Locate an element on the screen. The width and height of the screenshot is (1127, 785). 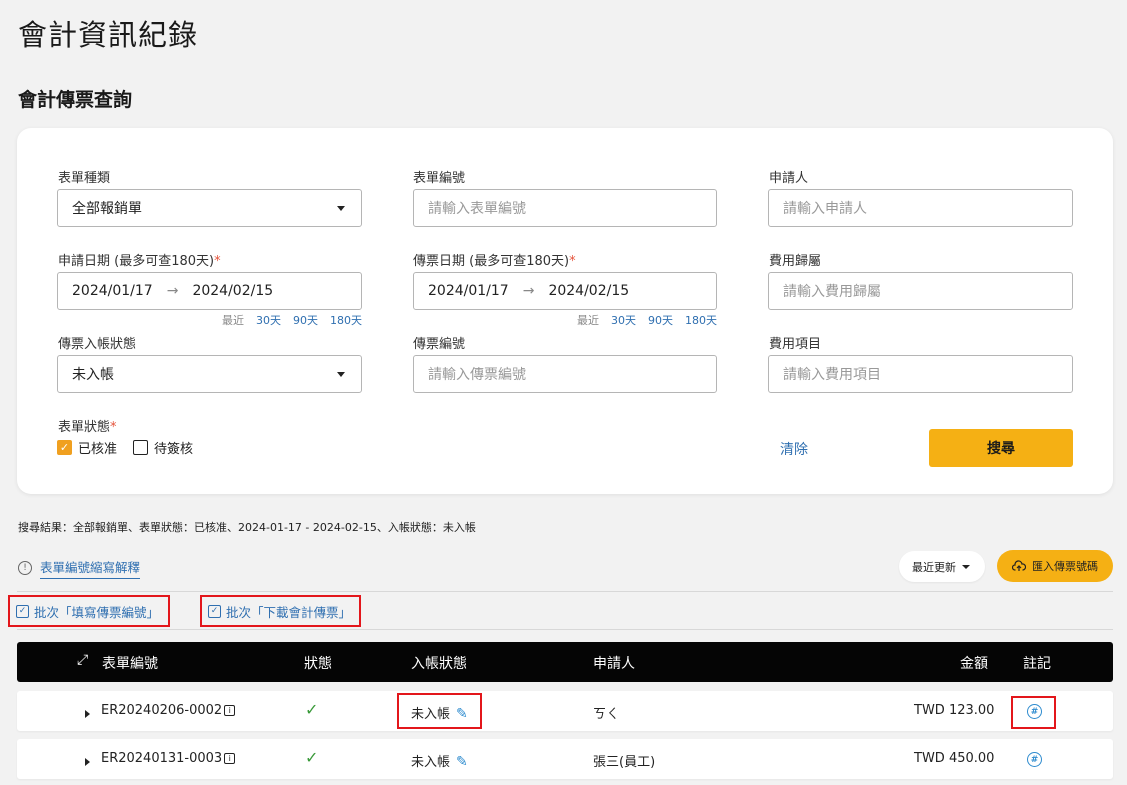
posting-status-value: 未入帳 is located at coordinates (93, 375).